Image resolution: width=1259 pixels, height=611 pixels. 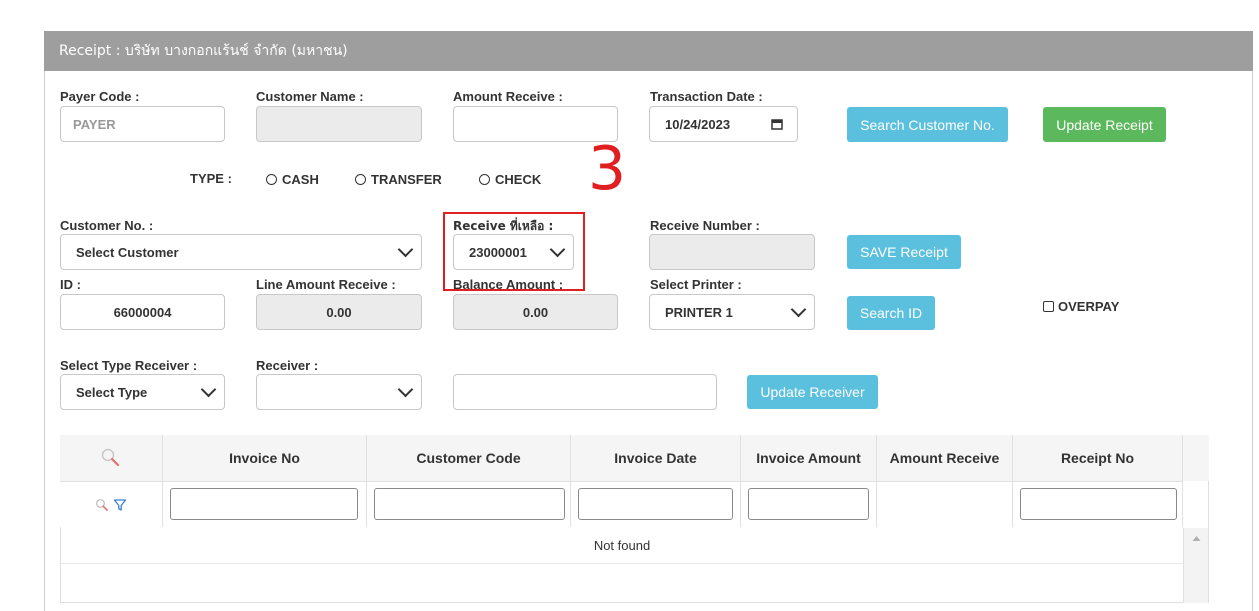 What do you see at coordinates (211, 178) in the screenshot?
I see `type-label: TYPE :` at bounding box center [211, 178].